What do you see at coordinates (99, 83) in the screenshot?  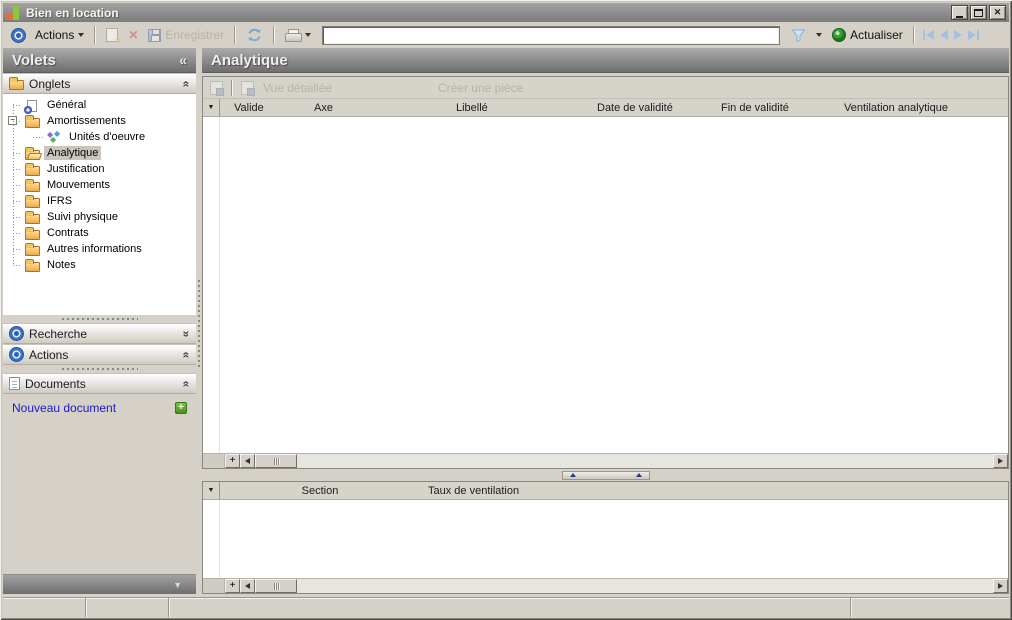 I see `section-header-onglets: Onglets «` at bounding box center [99, 83].